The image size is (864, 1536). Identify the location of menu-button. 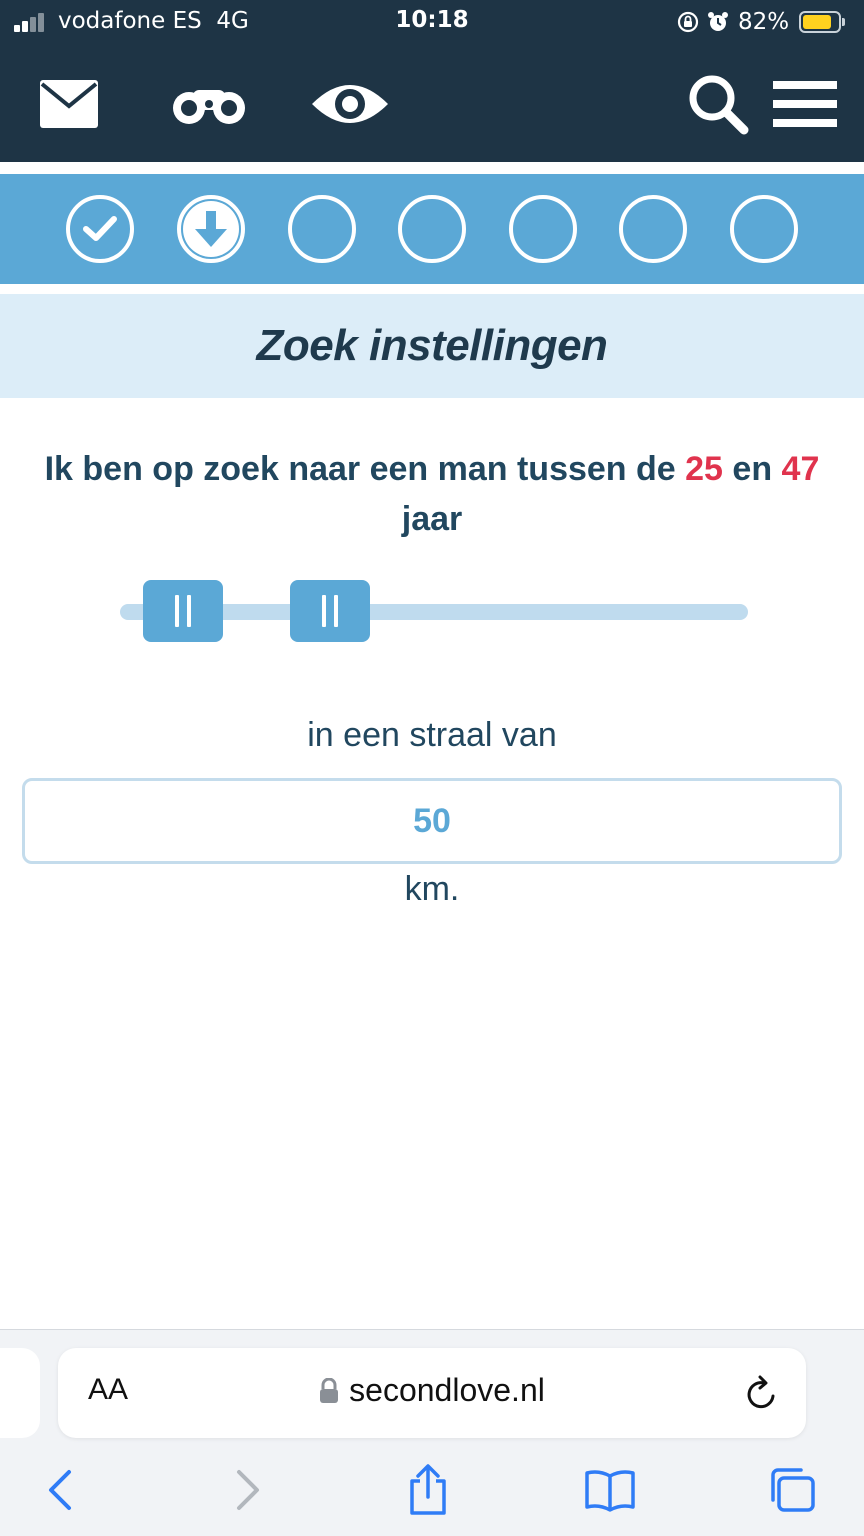
(805, 104).